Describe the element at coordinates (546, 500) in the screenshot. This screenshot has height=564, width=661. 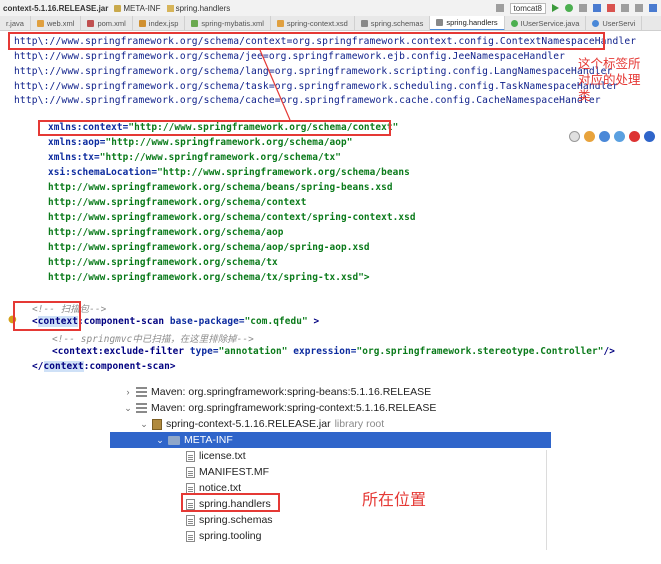
I see `tree-divider` at that location.